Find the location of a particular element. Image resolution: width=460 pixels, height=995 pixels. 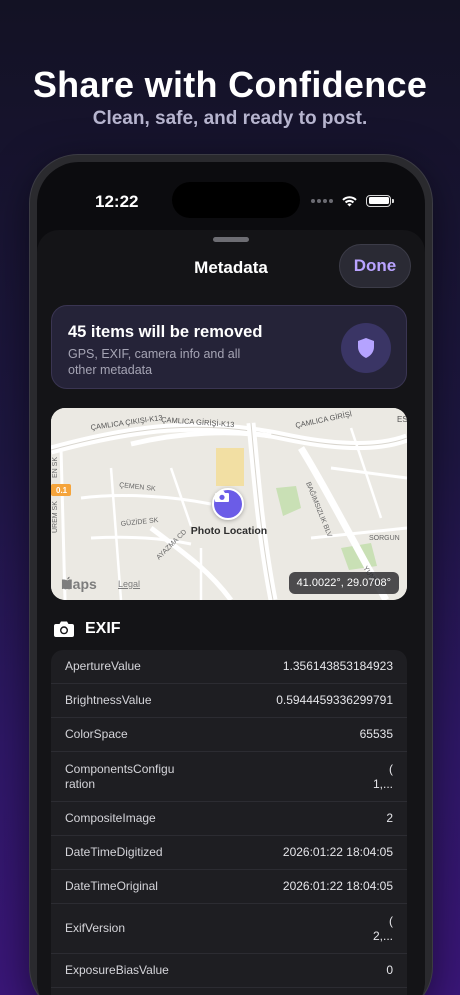

street-label: ES is located at coordinates (402, 419).